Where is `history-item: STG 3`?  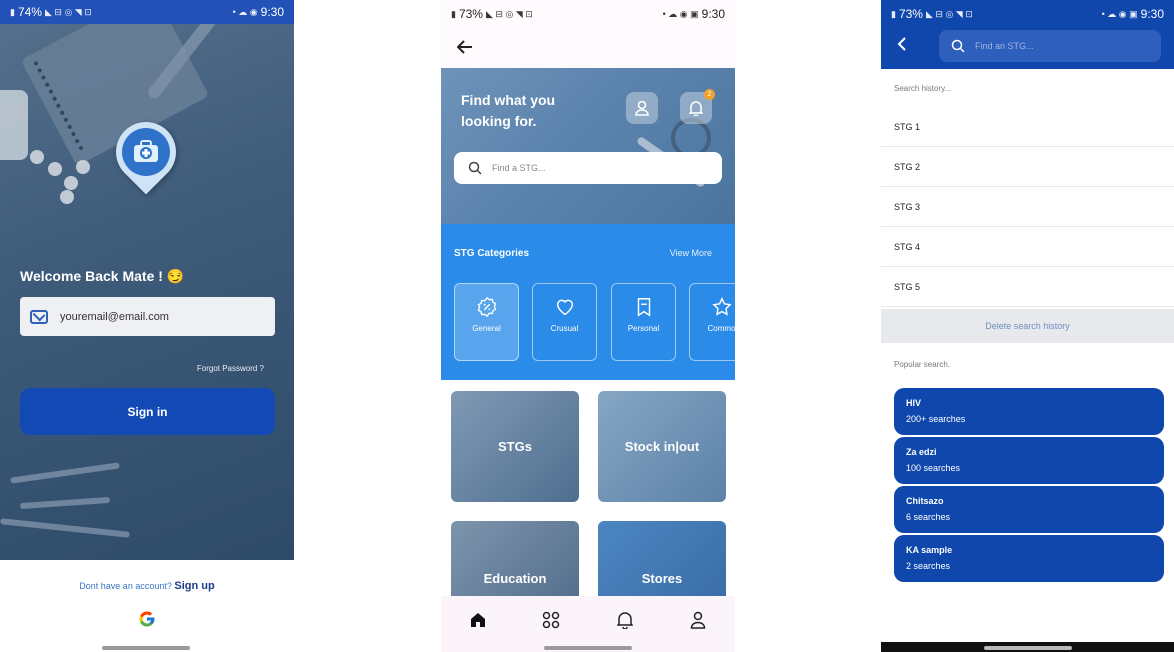 history-item: STG 3 is located at coordinates (1027, 207).